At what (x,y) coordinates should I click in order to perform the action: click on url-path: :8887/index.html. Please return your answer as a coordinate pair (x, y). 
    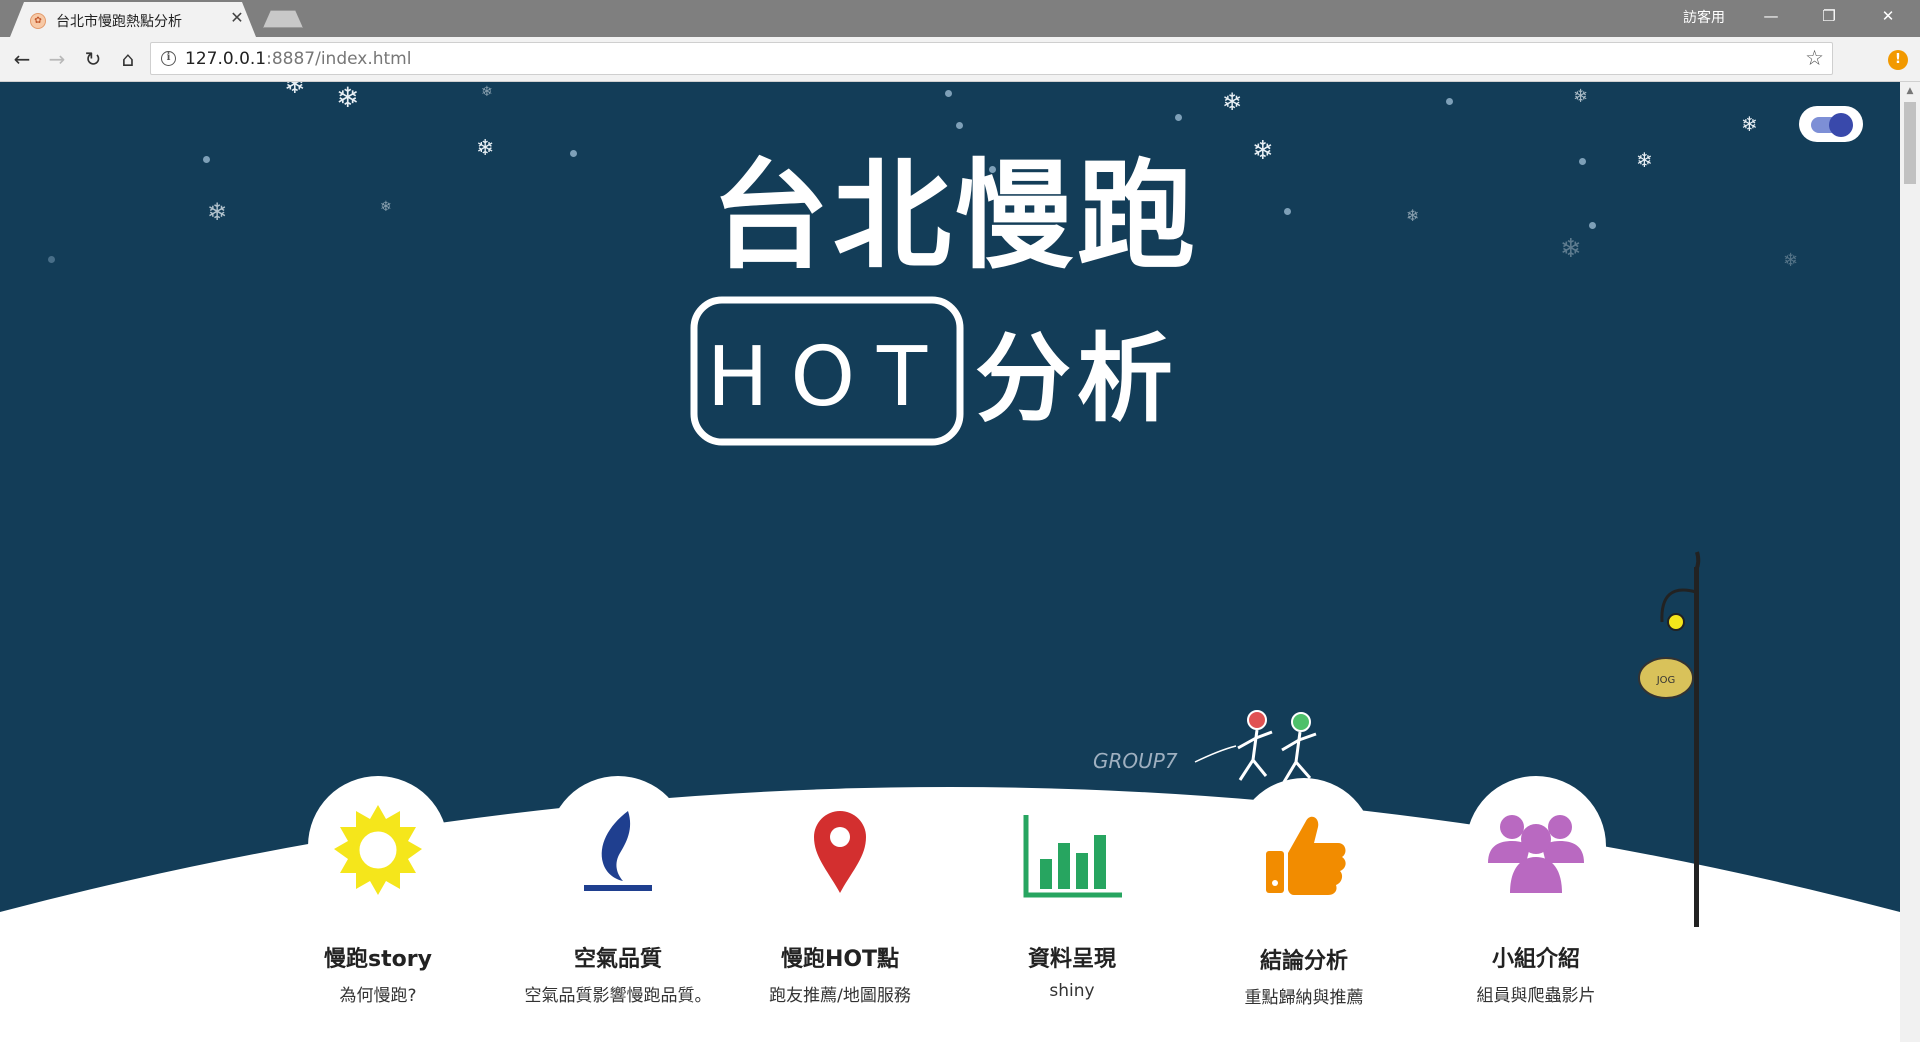
    Looking at the image, I should click on (339, 59).